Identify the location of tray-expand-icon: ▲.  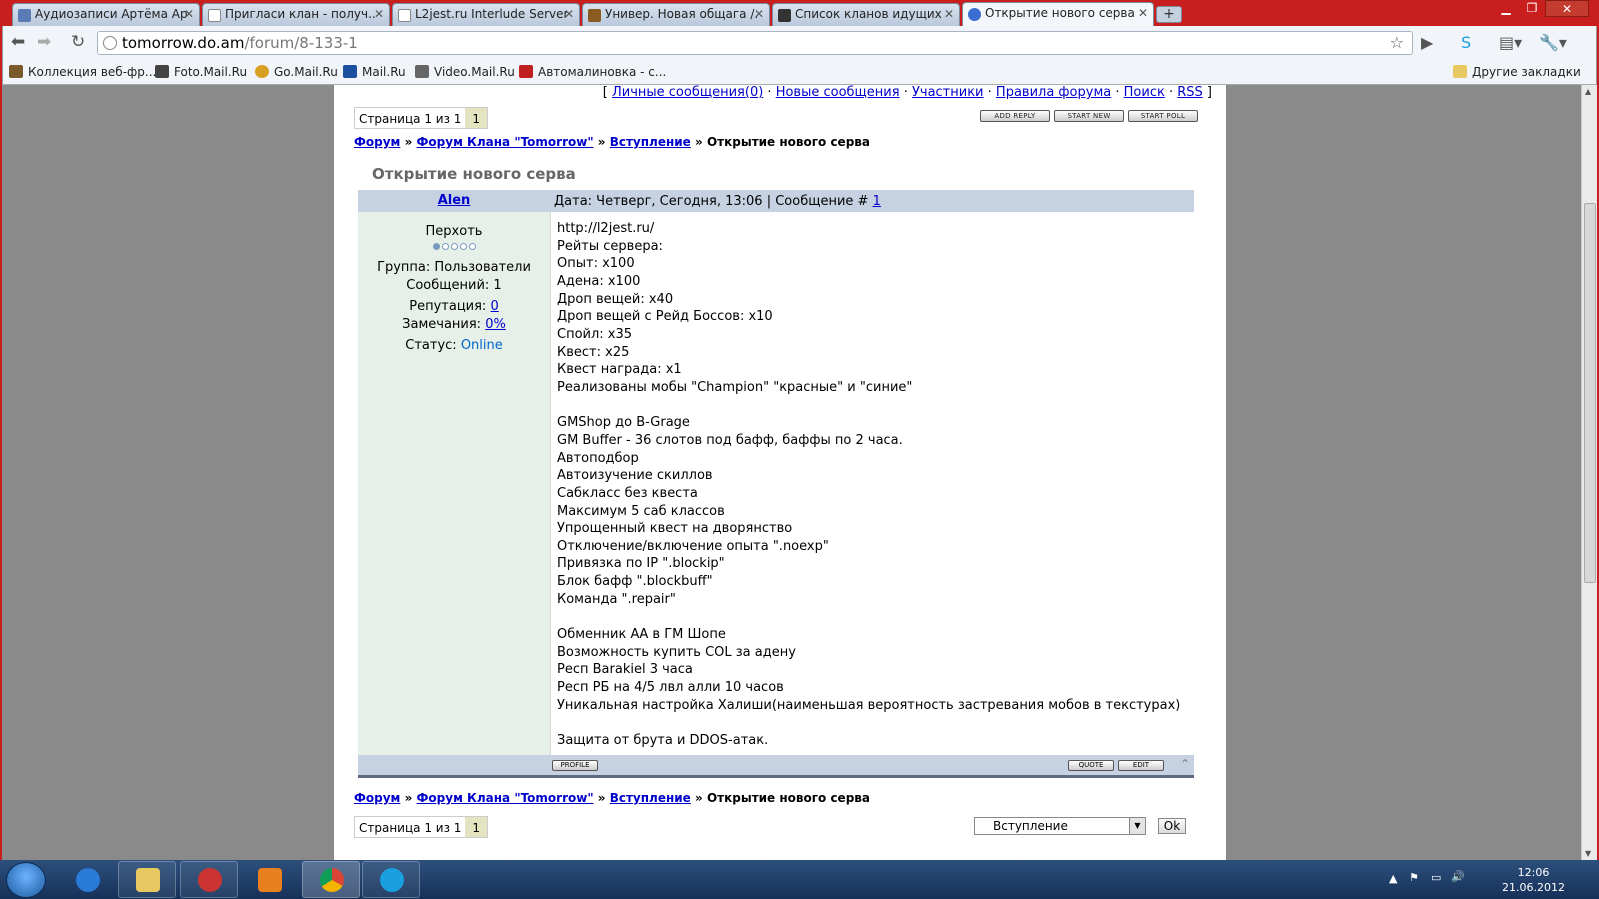
(1393, 878).